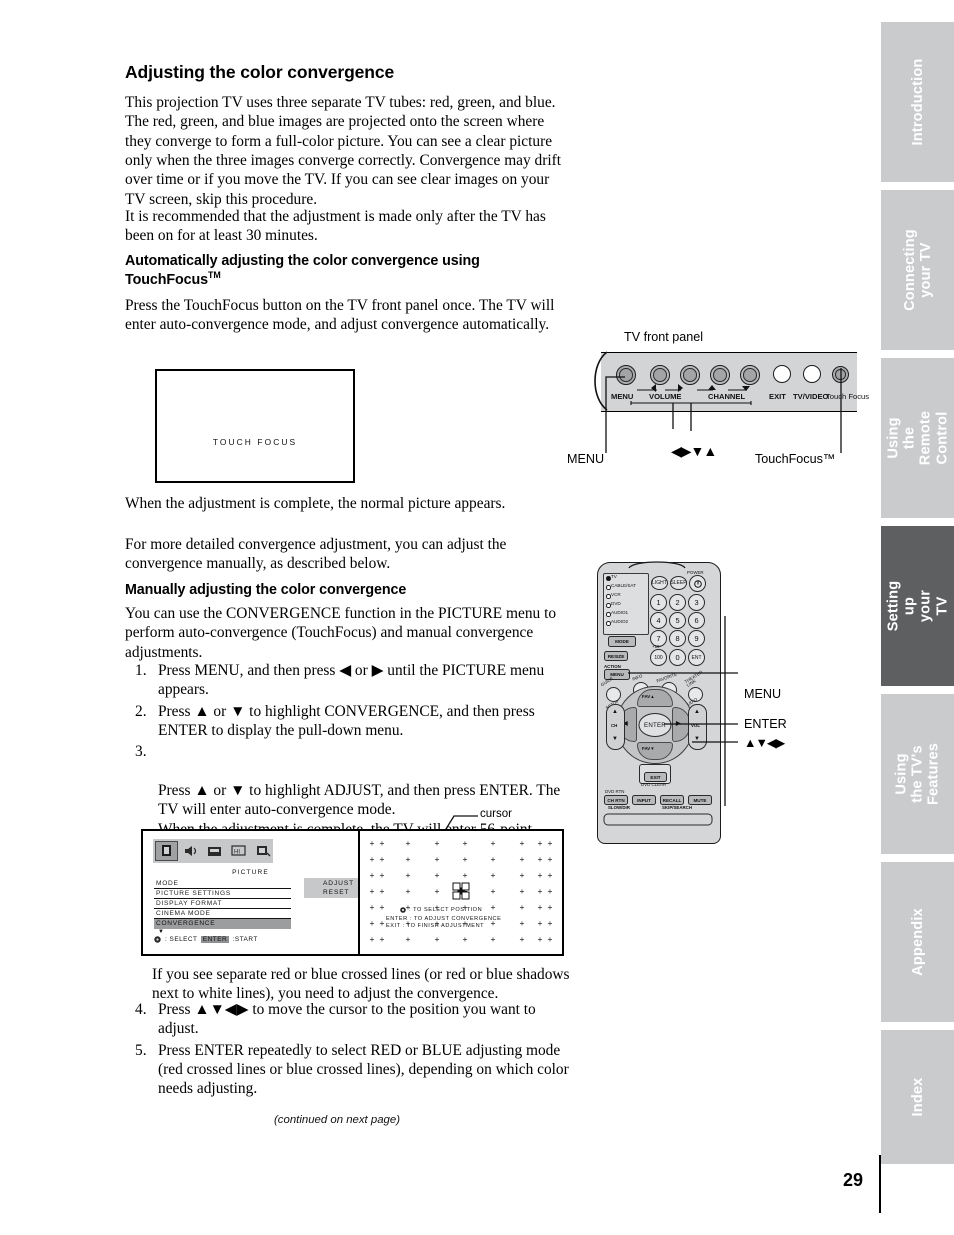  What do you see at coordinates (222, 924) in the screenshot?
I see `osd-row-convergence: CONVERGENCE` at bounding box center [222, 924].